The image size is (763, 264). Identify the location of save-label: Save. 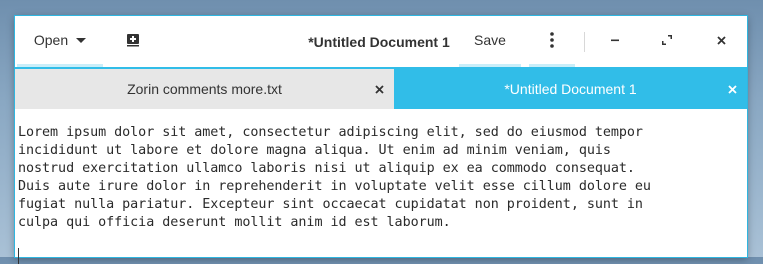
(490, 40).